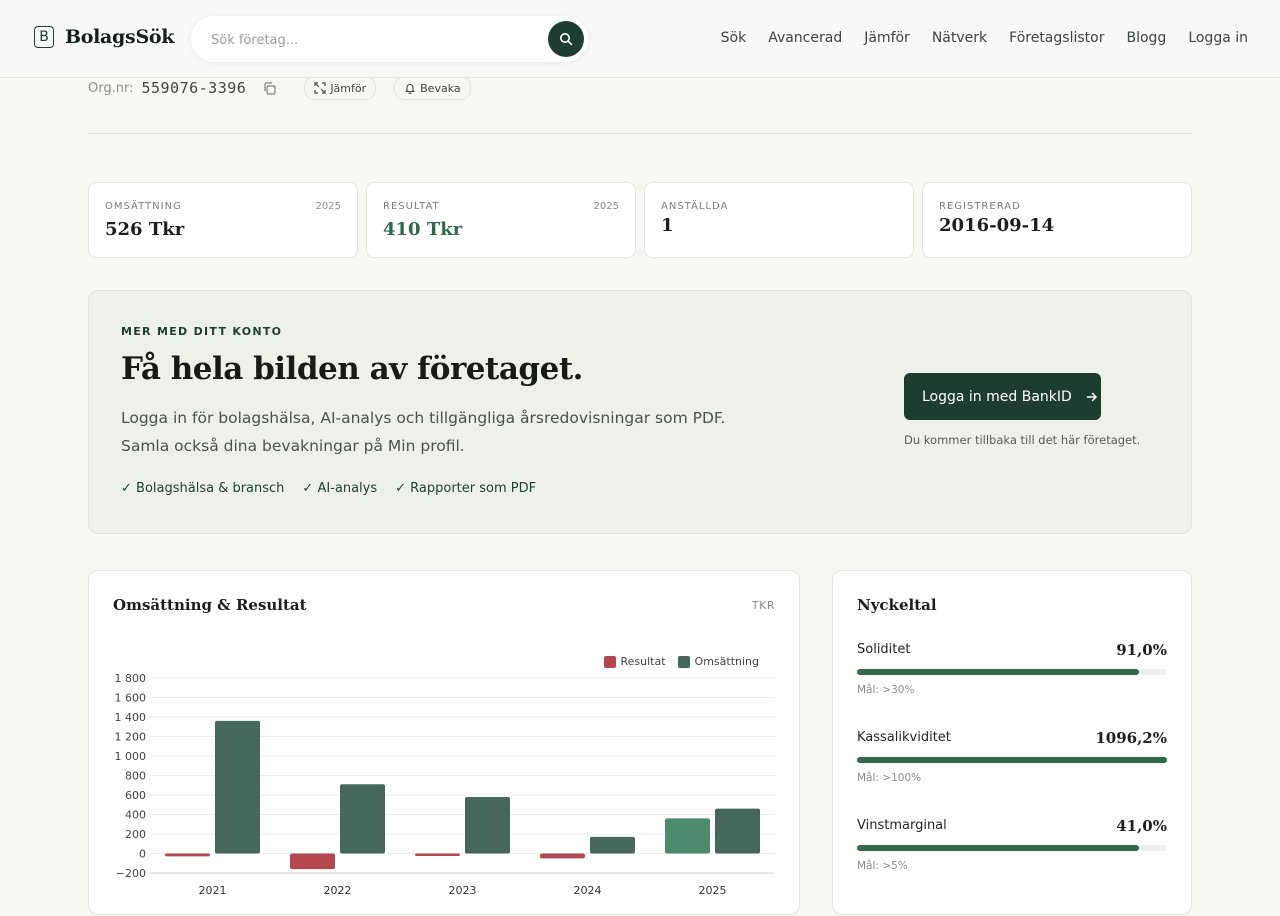 This screenshot has width=1280, height=916. I want to click on metric-goal: Mål: >100%, so click(889, 778).